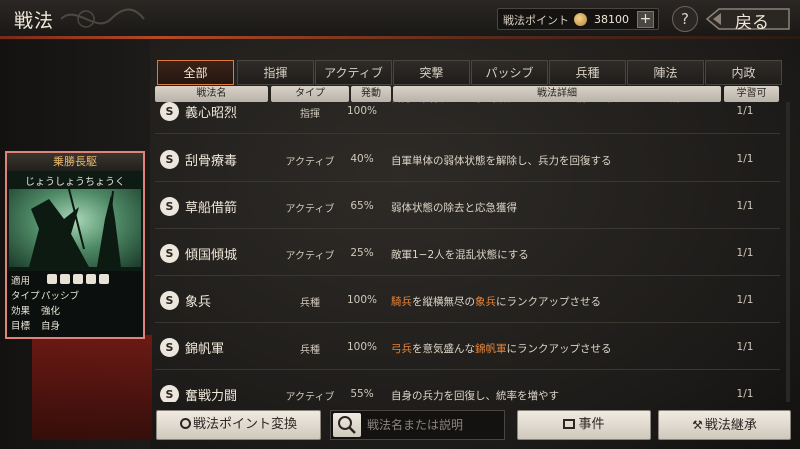 The image size is (800, 449). What do you see at coordinates (21, 326) in the screenshot?
I see `target-label: 目標` at bounding box center [21, 326].